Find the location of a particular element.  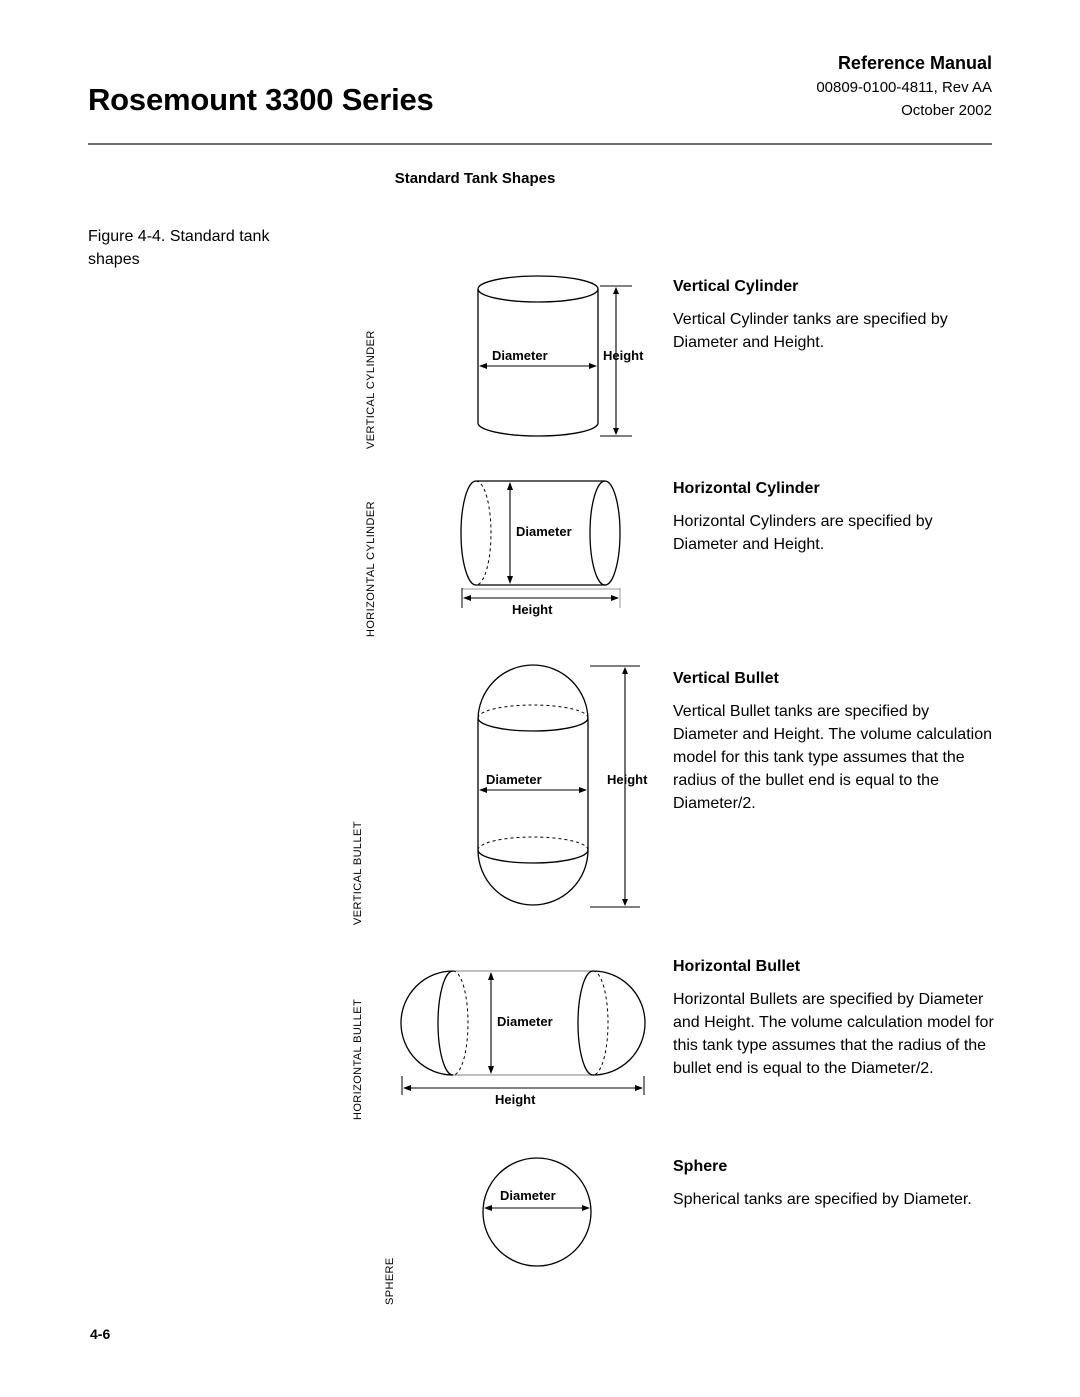

sphere-drawing is located at coordinates (537, 1212).